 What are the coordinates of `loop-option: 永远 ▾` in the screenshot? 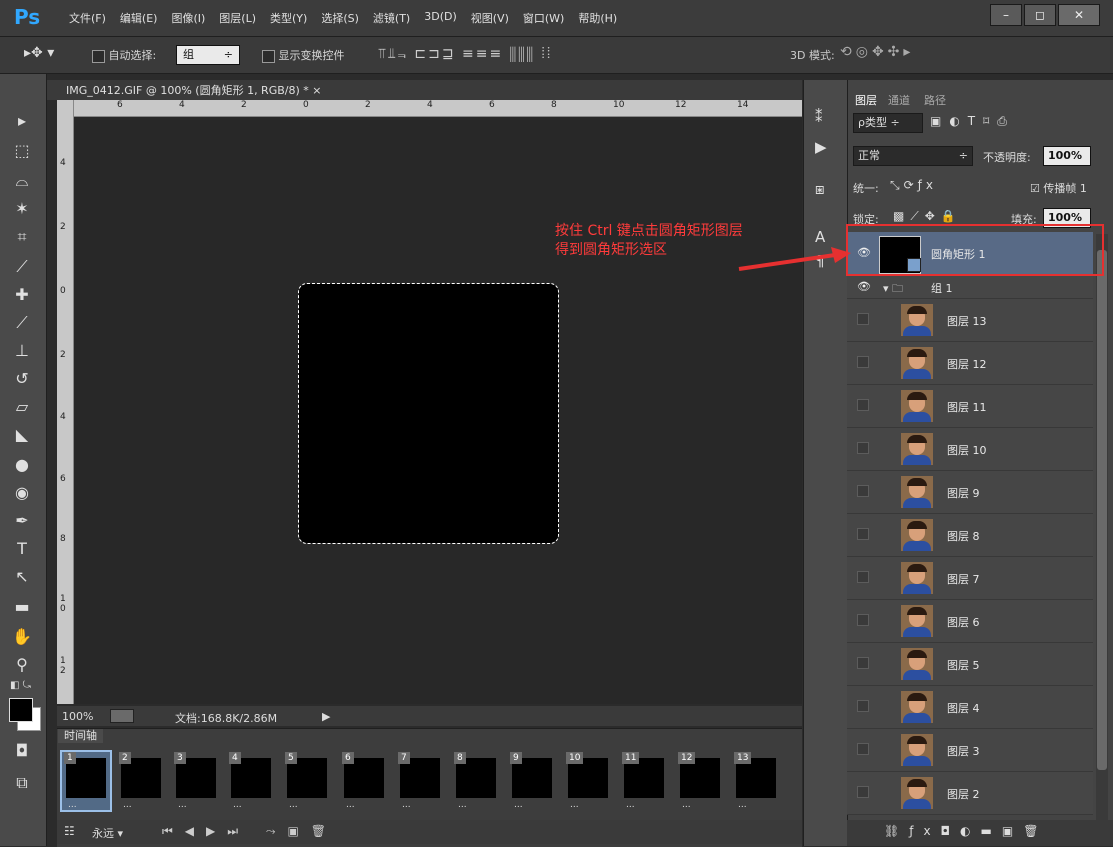 It's located at (107, 833).